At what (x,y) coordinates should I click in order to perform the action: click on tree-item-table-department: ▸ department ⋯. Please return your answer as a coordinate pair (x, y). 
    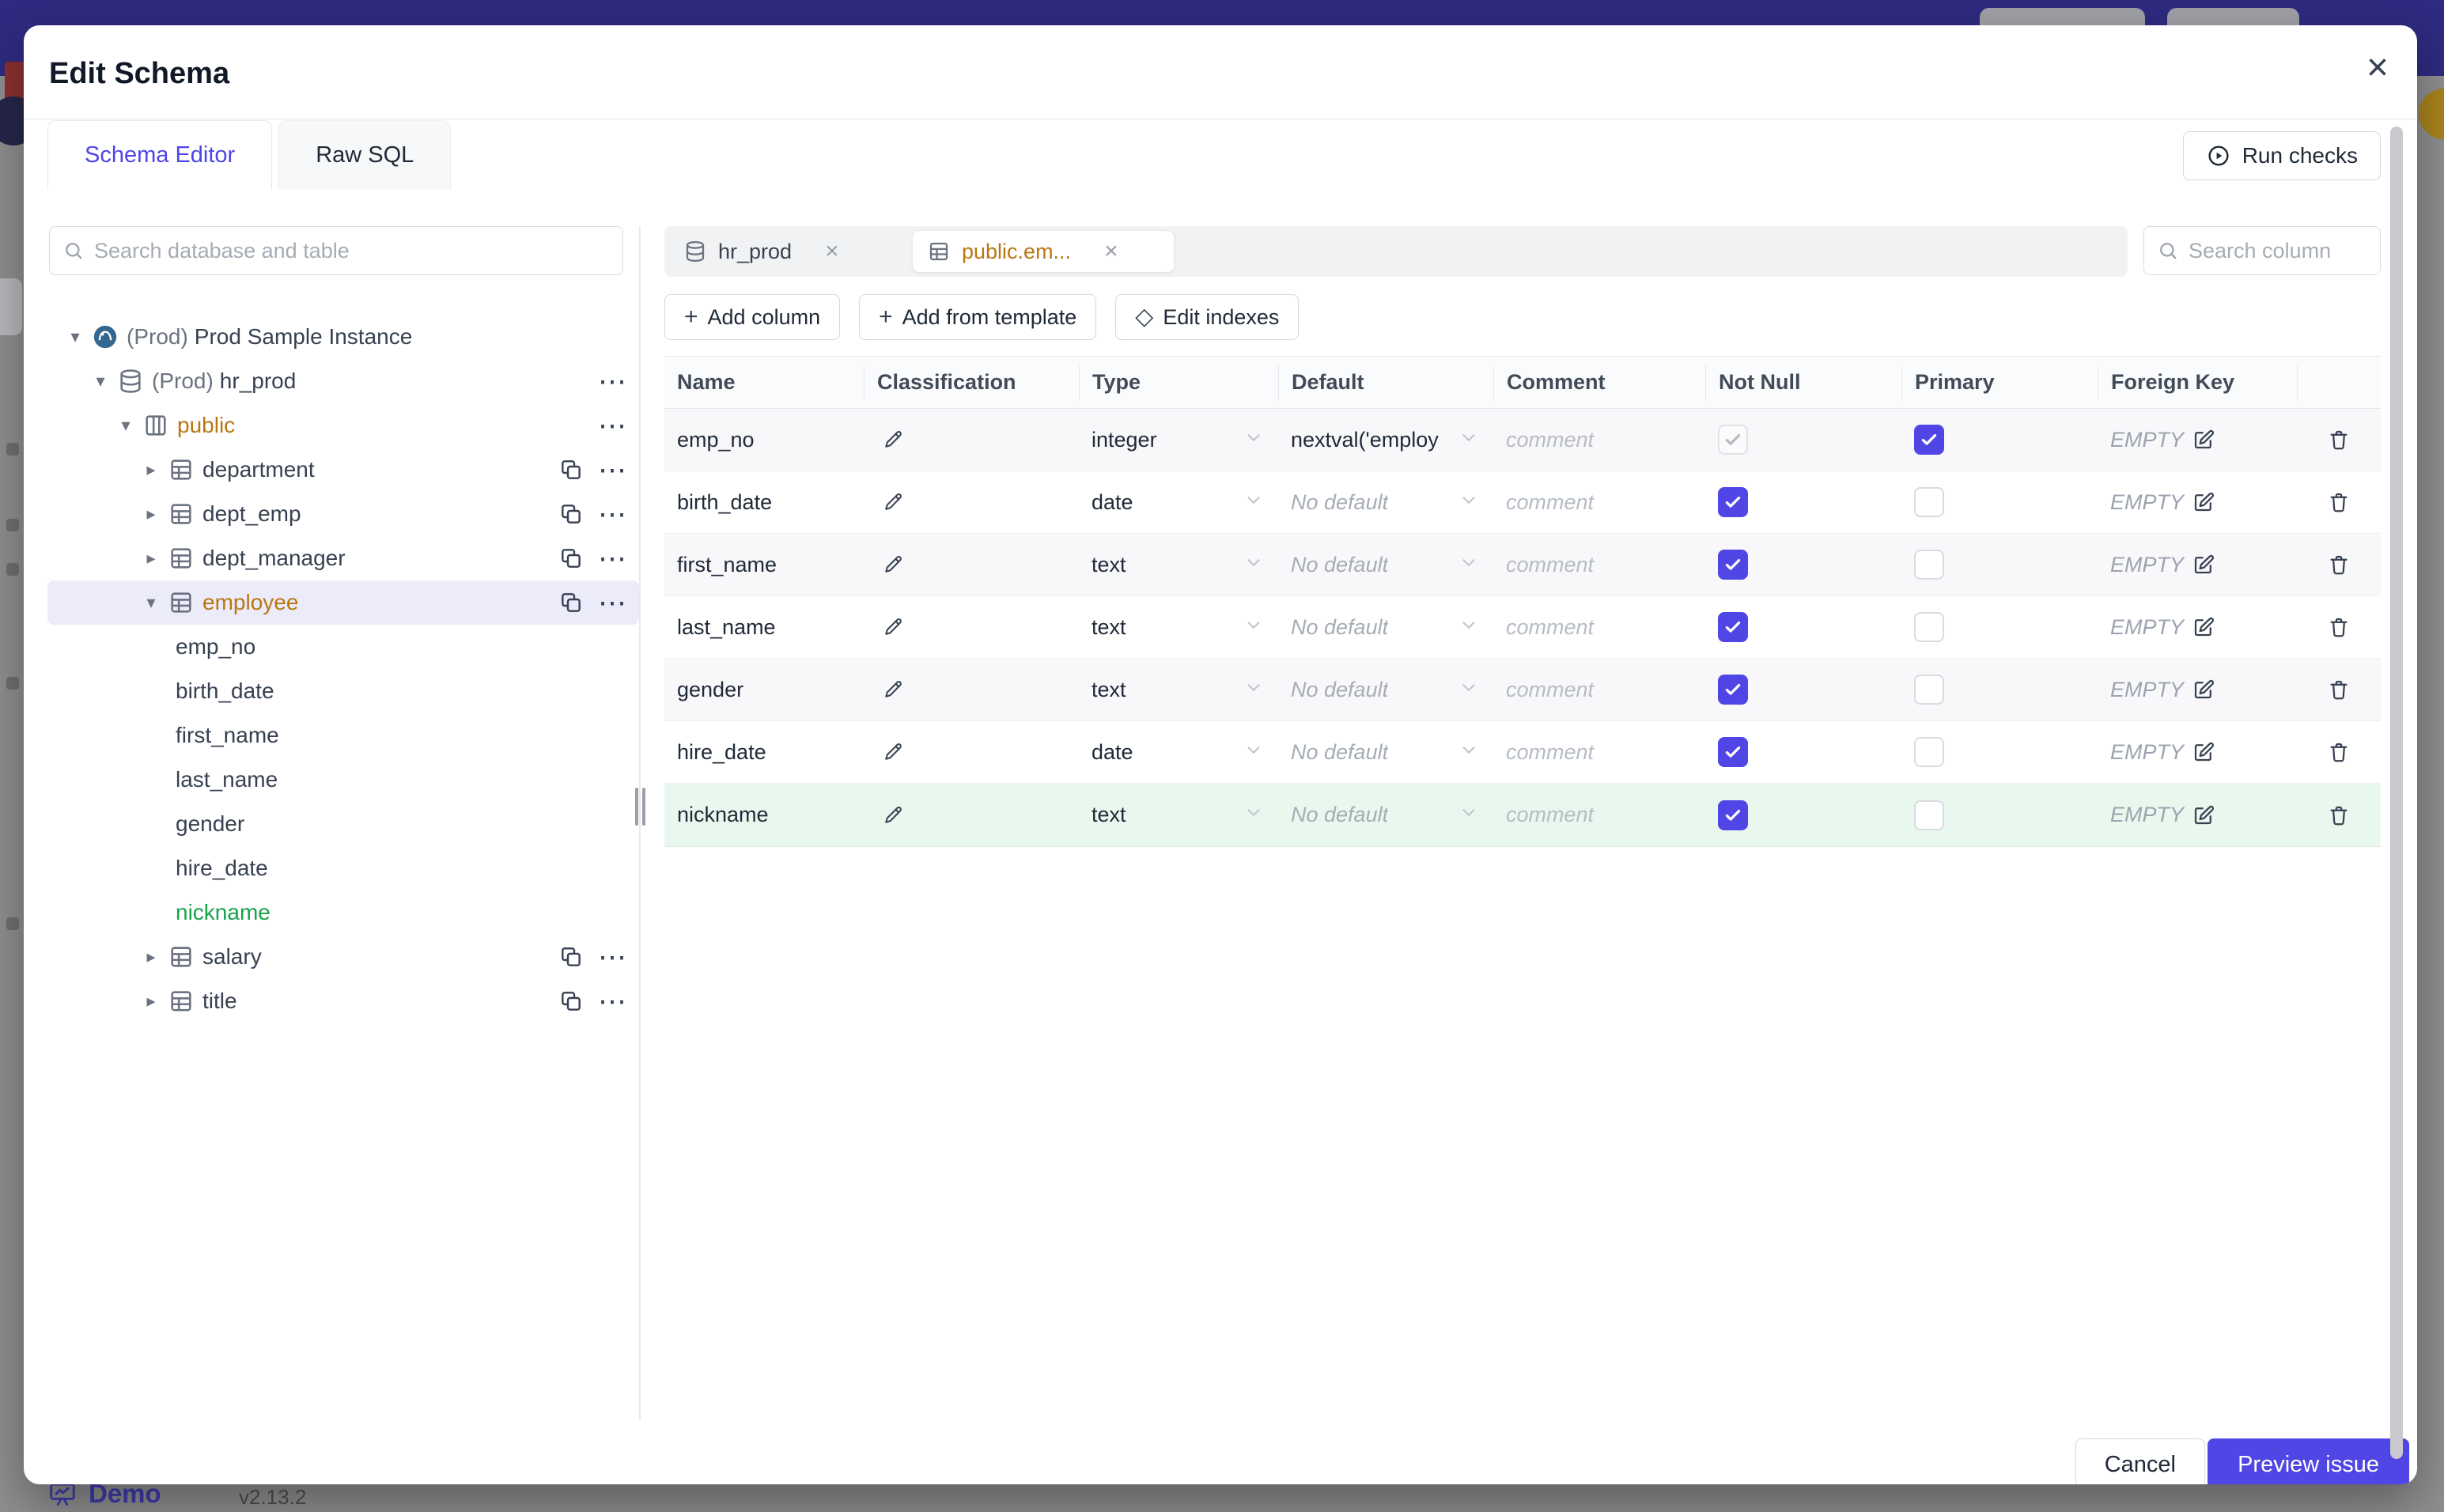
    Looking at the image, I should click on (343, 470).